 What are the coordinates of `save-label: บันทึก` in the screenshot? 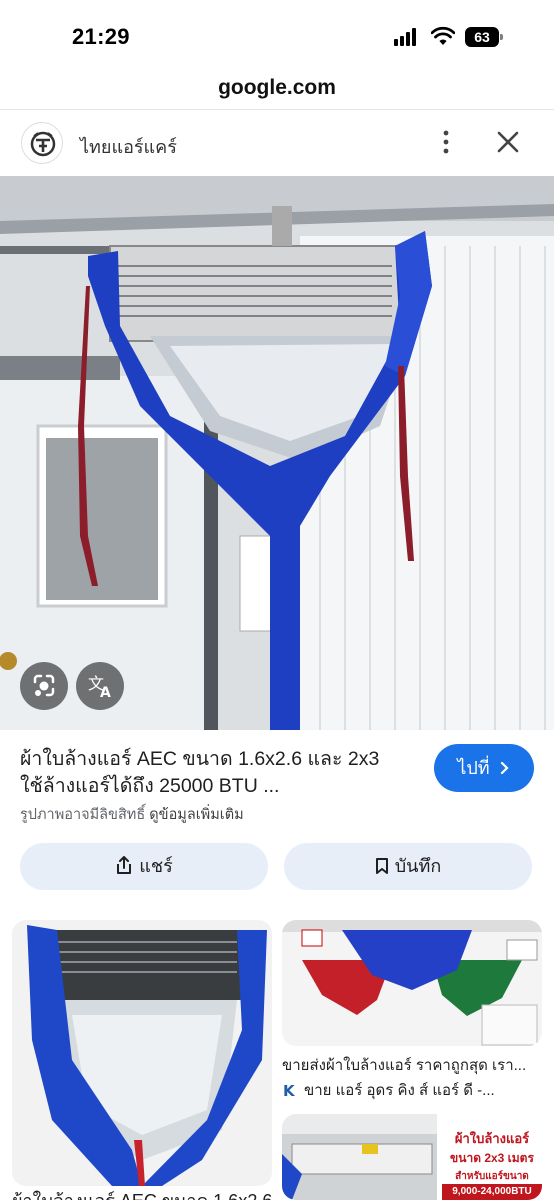 It's located at (418, 866).